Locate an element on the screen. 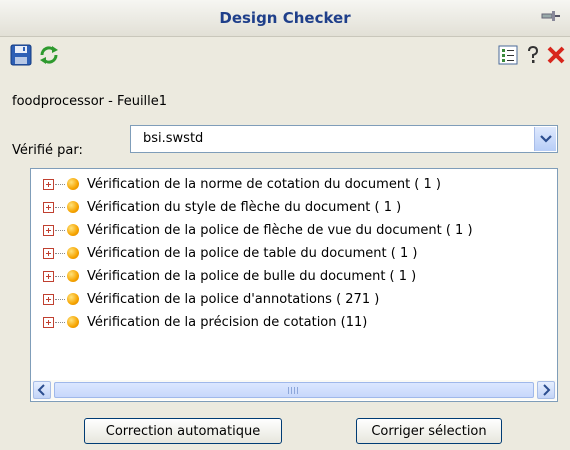 This screenshot has height=450, width=570. pin-icon is located at coordinates (550, 16).